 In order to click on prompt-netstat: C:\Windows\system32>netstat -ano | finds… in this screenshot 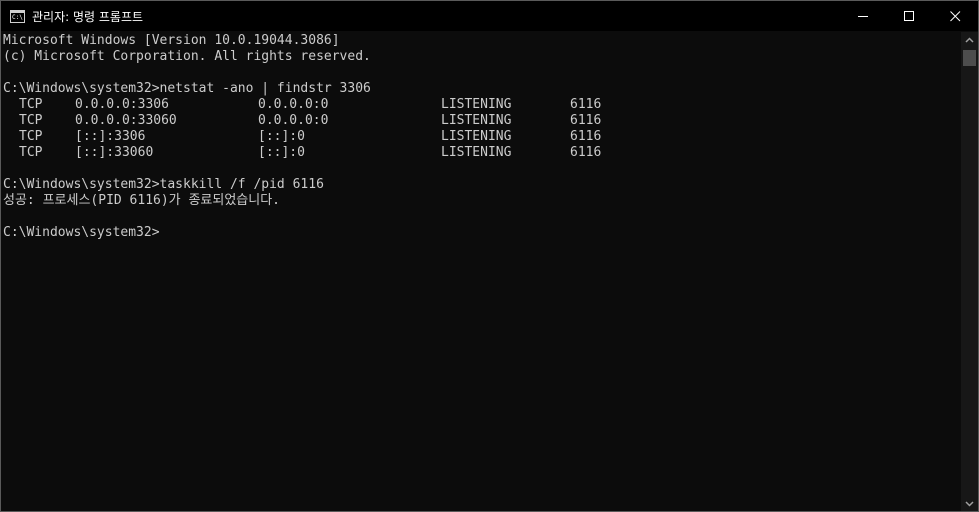, I will do `click(187, 88)`.